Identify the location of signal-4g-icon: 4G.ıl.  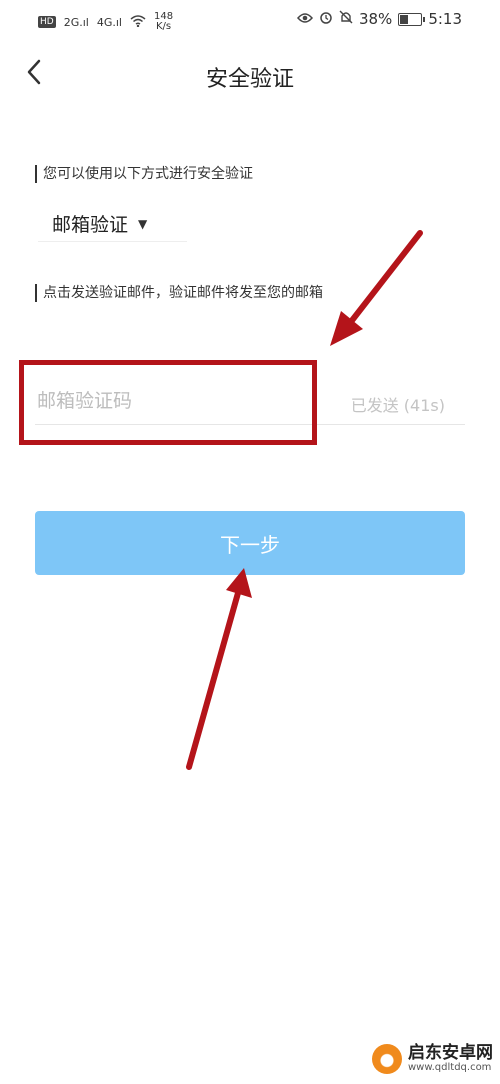
(109, 22).